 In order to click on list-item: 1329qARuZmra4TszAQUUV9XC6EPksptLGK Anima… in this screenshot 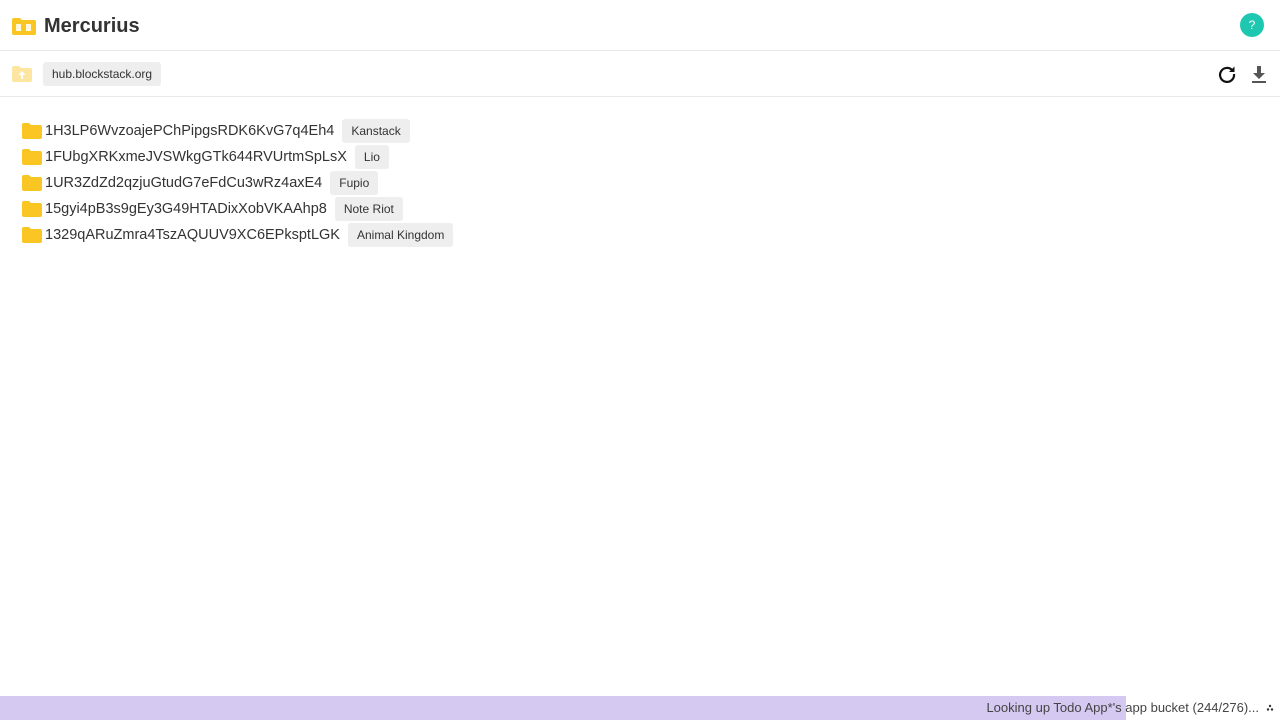, I will do `click(238, 235)`.